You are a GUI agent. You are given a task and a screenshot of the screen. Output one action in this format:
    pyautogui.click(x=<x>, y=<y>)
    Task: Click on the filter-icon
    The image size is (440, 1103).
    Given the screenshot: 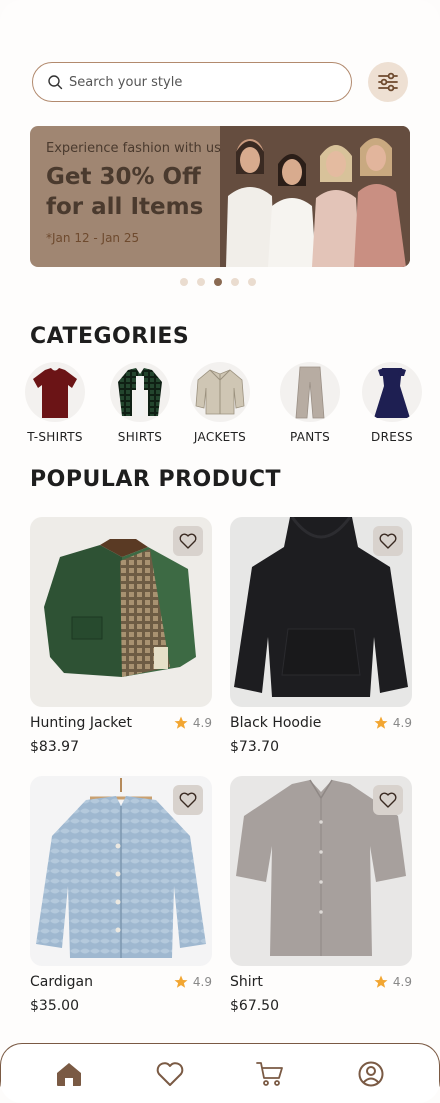 What is the action you would take?
    pyautogui.click(x=388, y=82)
    